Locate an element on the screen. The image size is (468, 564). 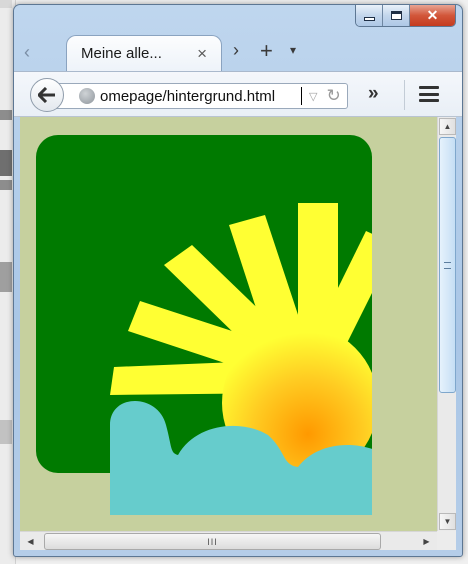
globe-icon is located at coordinates (87, 96).